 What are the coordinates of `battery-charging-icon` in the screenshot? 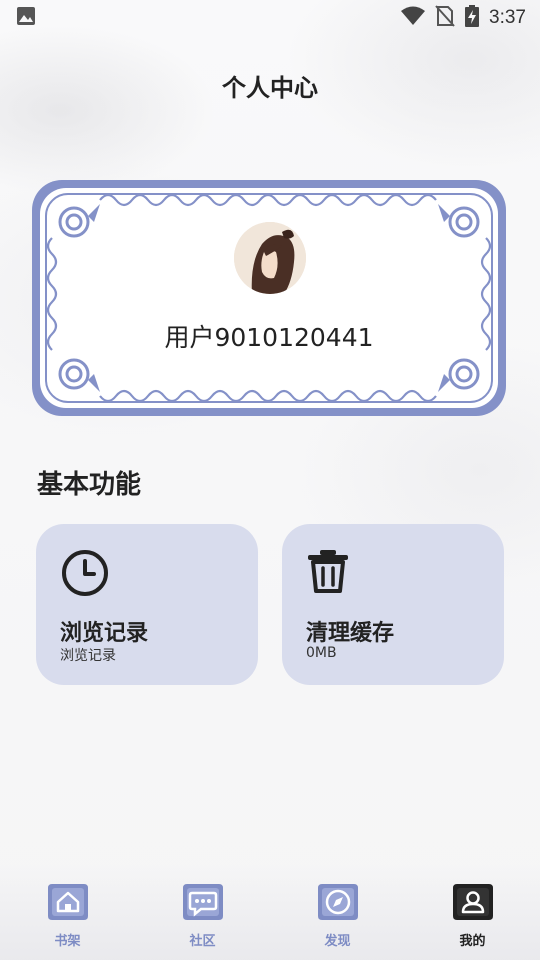 It's located at (472, 18).